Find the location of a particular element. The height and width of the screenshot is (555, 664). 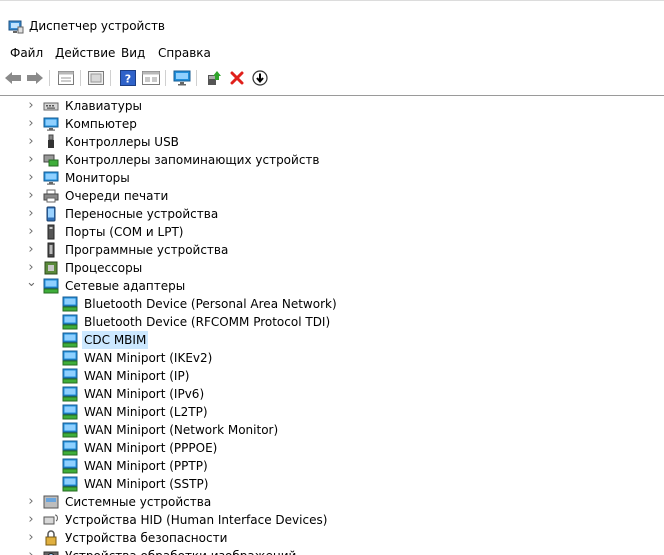

help-icon: ? is located at coordinates (128, 78).